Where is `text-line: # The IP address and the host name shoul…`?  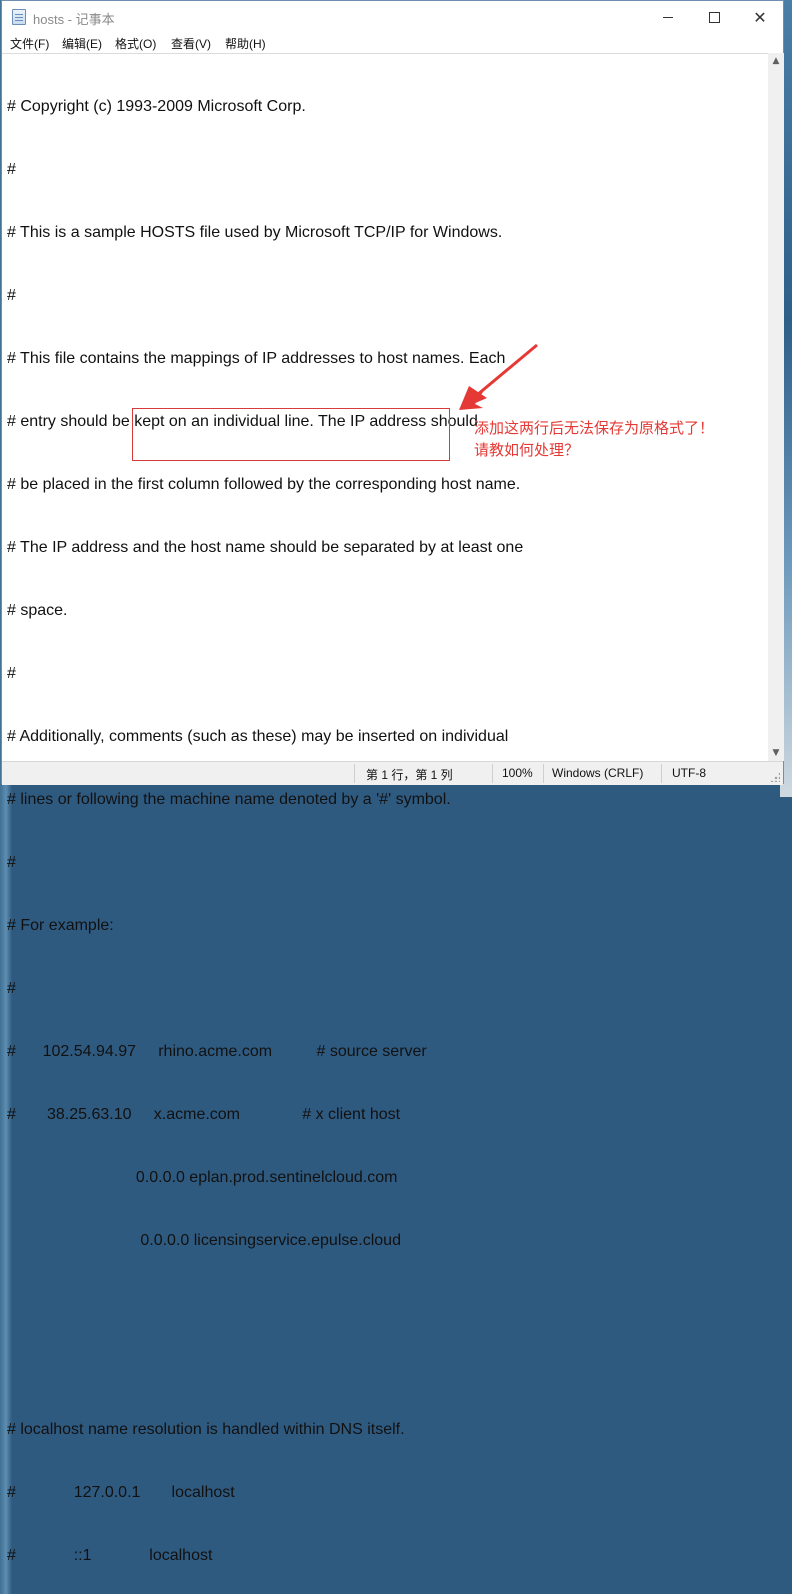 text-line: # The IP address and the host name shoul… is located at coordinates (265, 547).